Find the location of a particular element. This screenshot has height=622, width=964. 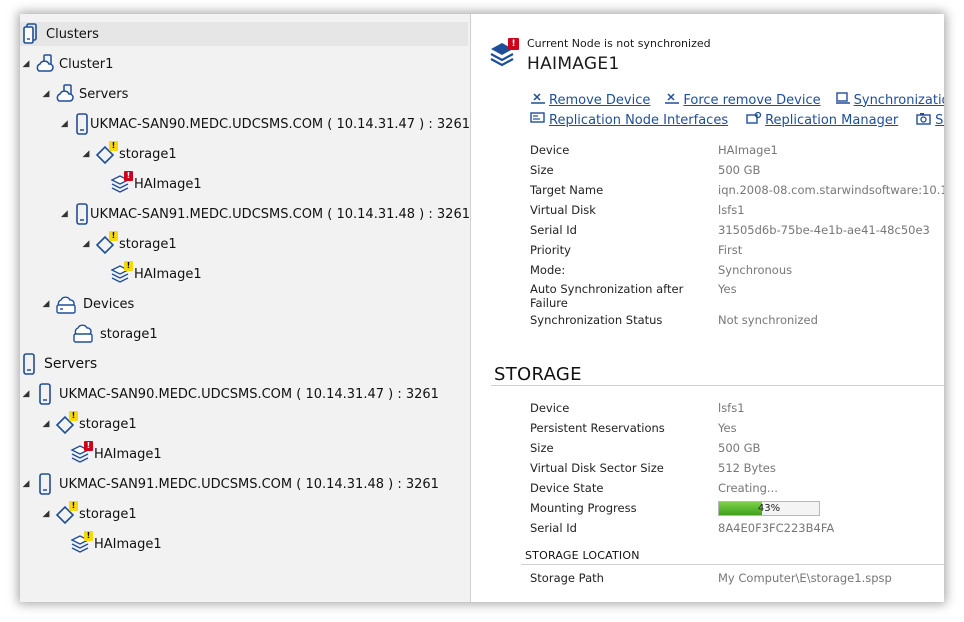

remove-device-link: Remove Device is located at coordinates (590, 100).